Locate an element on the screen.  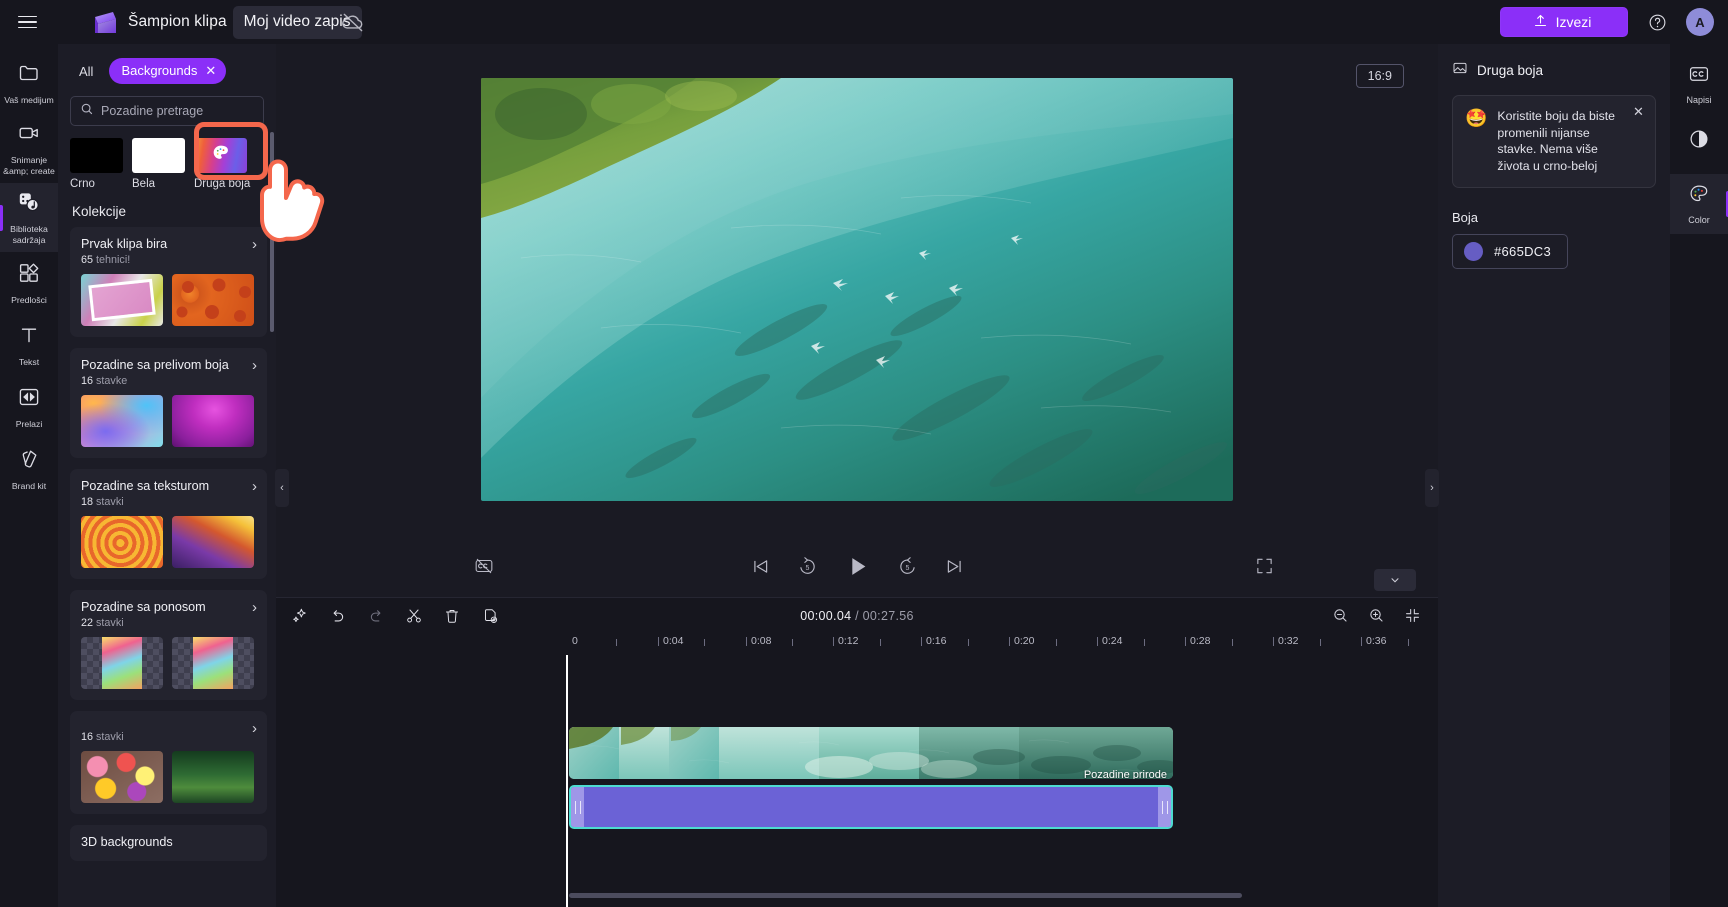
star-struck-emoji-icon: 🤩 is located at coordinates (1476, 118).